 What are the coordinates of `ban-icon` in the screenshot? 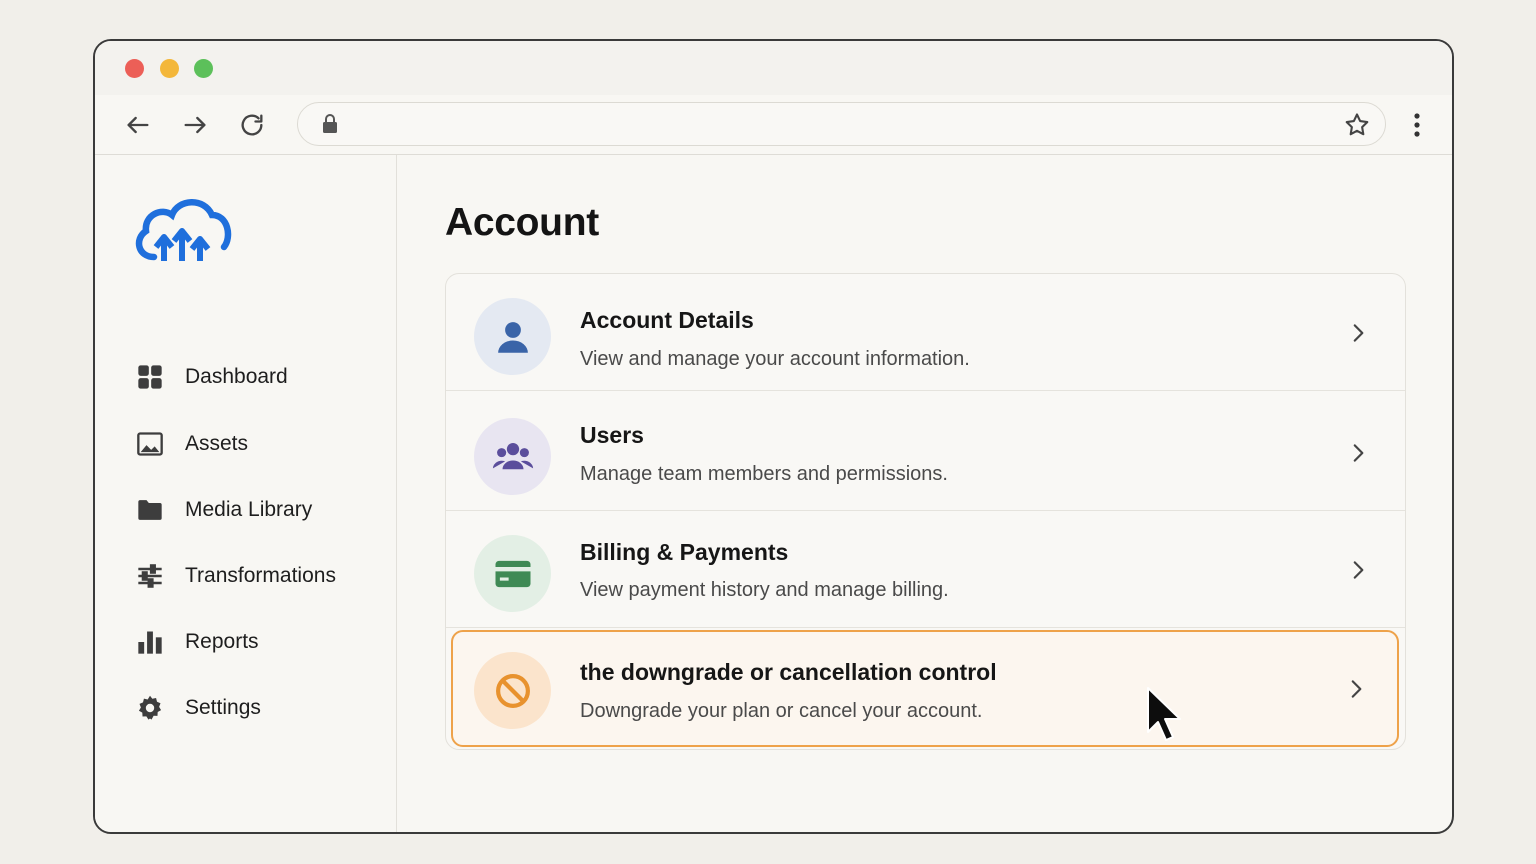 It's located at (512, 690).